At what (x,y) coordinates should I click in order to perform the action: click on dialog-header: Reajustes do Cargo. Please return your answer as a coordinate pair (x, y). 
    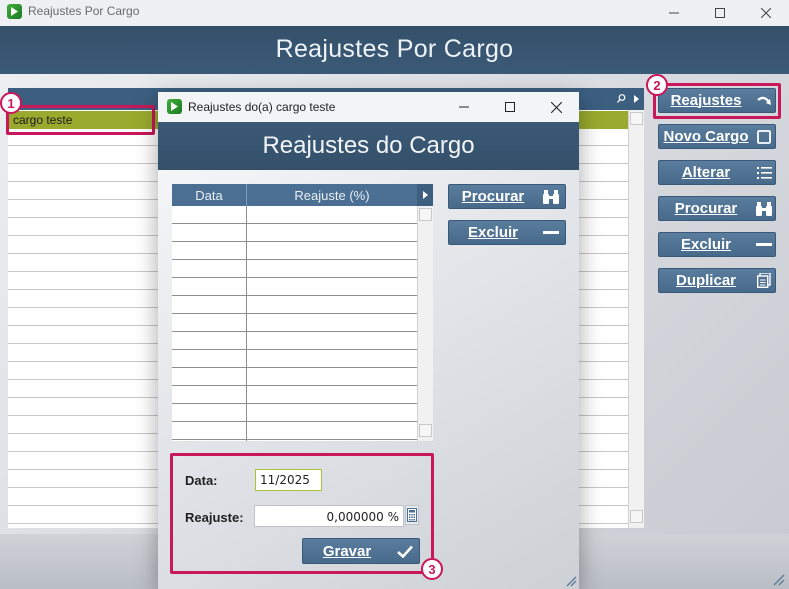
    Looking at the image, I should click on (368, 146).